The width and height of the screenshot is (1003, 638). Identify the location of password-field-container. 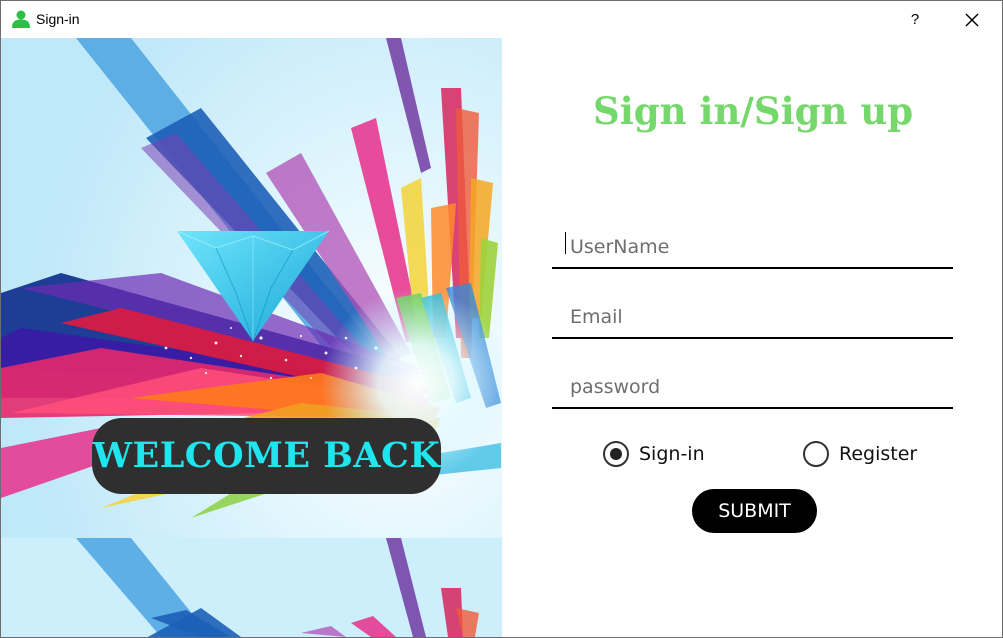
(752, 389).